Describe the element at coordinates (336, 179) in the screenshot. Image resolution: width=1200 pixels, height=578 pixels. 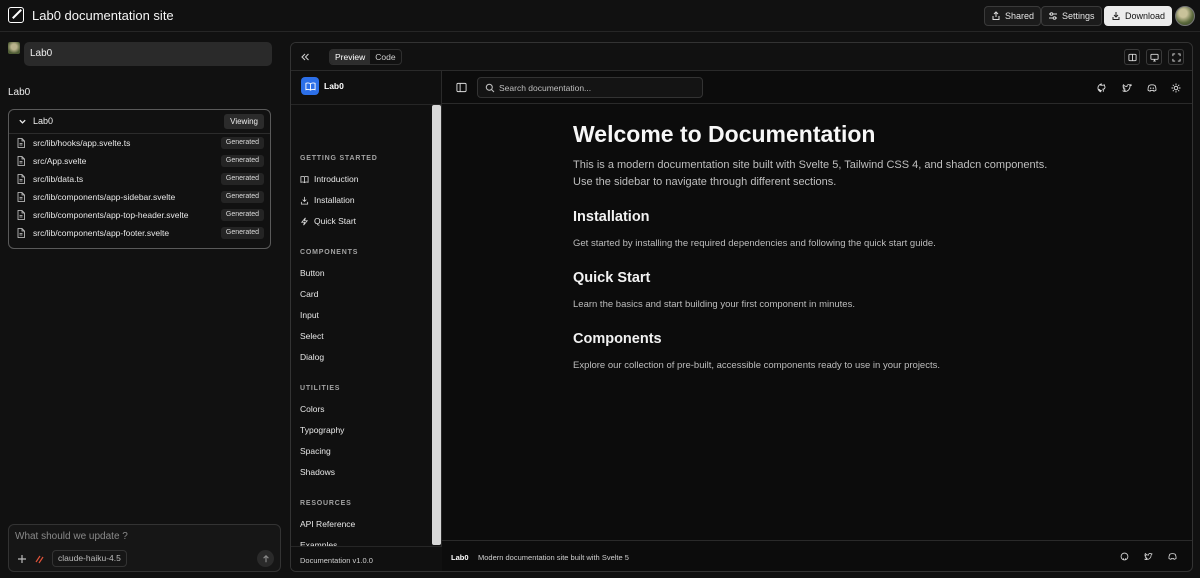
I see `nav-item-label: Introduction` at that location.